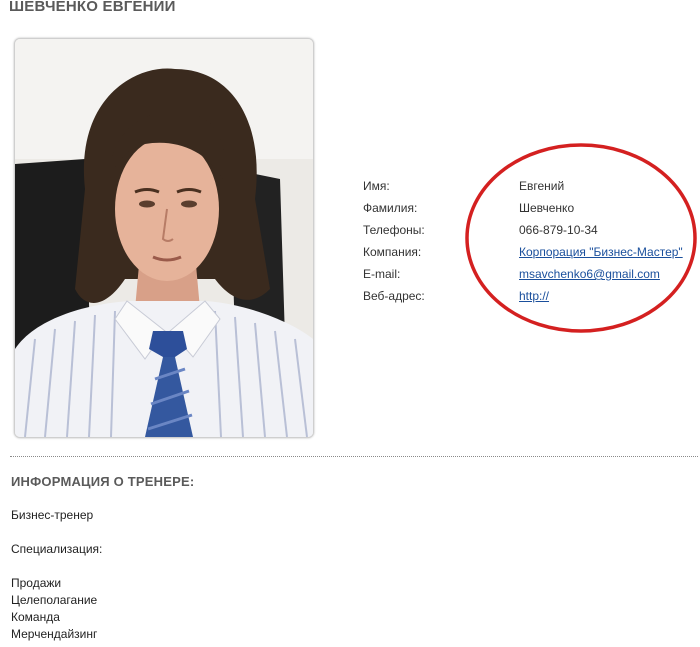  What do you see at coordinates (392, 252) in the screenshot?
I see `company-label: Компания:` at bounding box center [392, 252].